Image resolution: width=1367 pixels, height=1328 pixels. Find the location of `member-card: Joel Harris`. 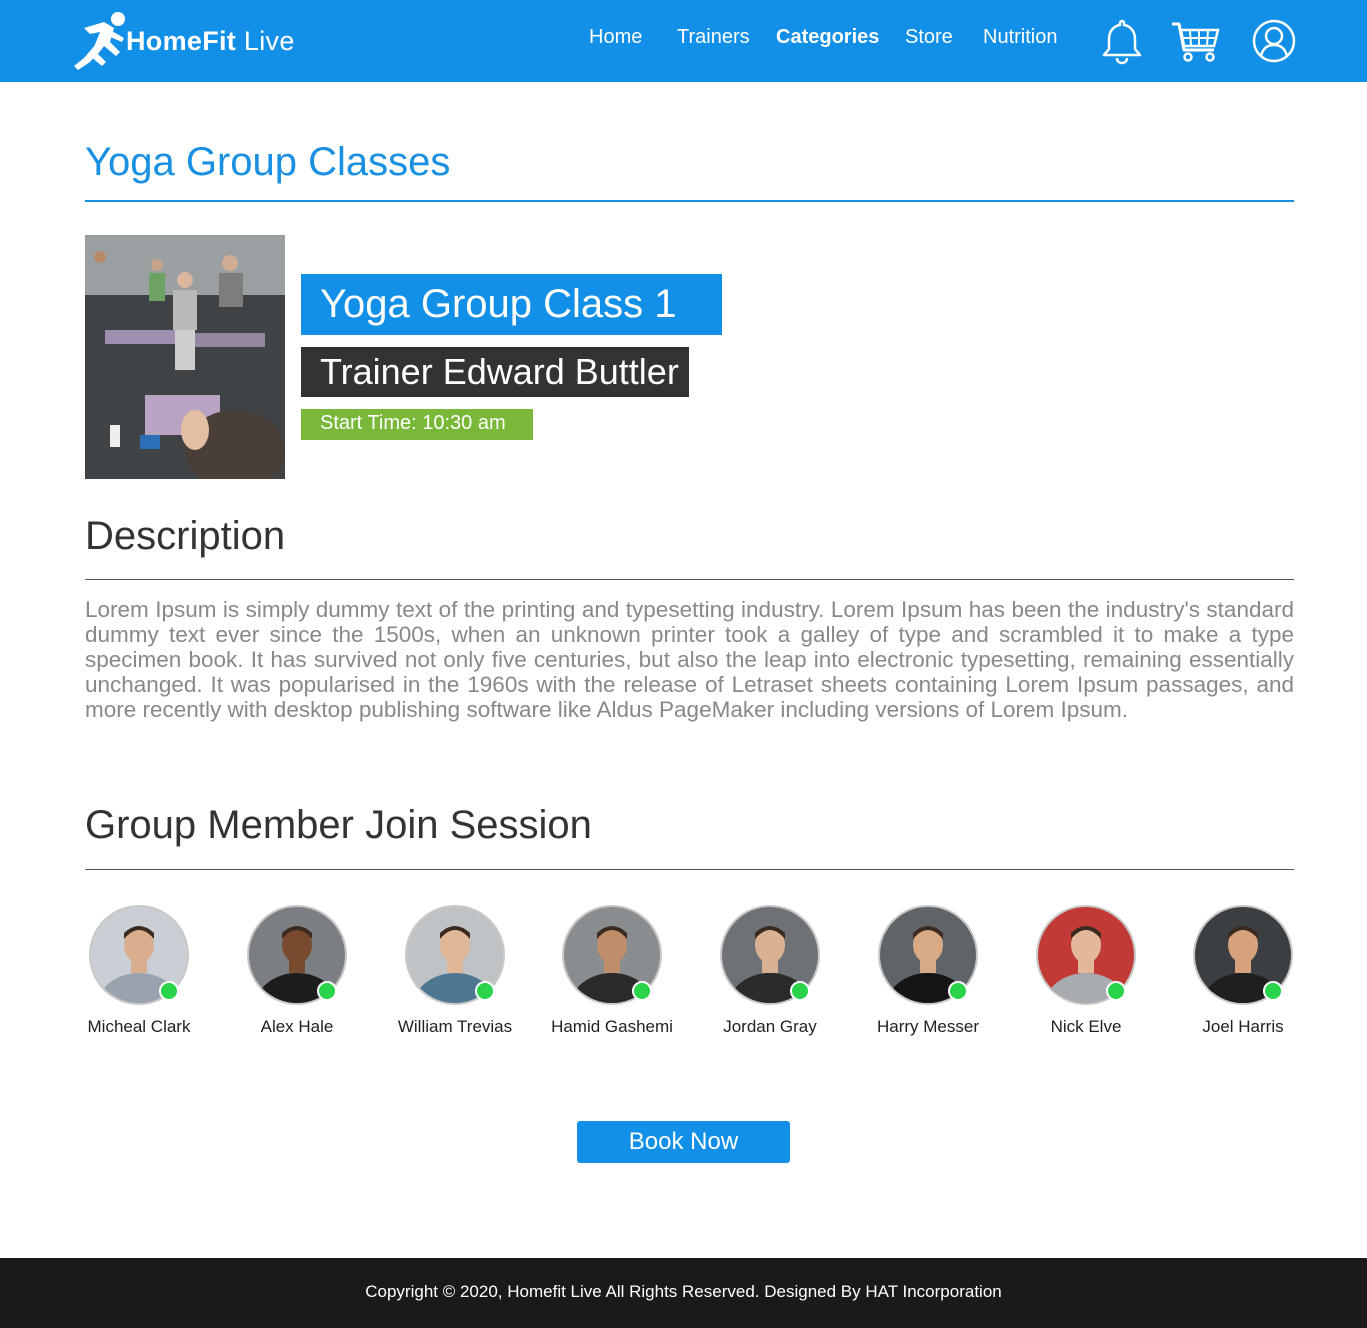

member-card: Joel Harris is located at coordinates (1243, 975).